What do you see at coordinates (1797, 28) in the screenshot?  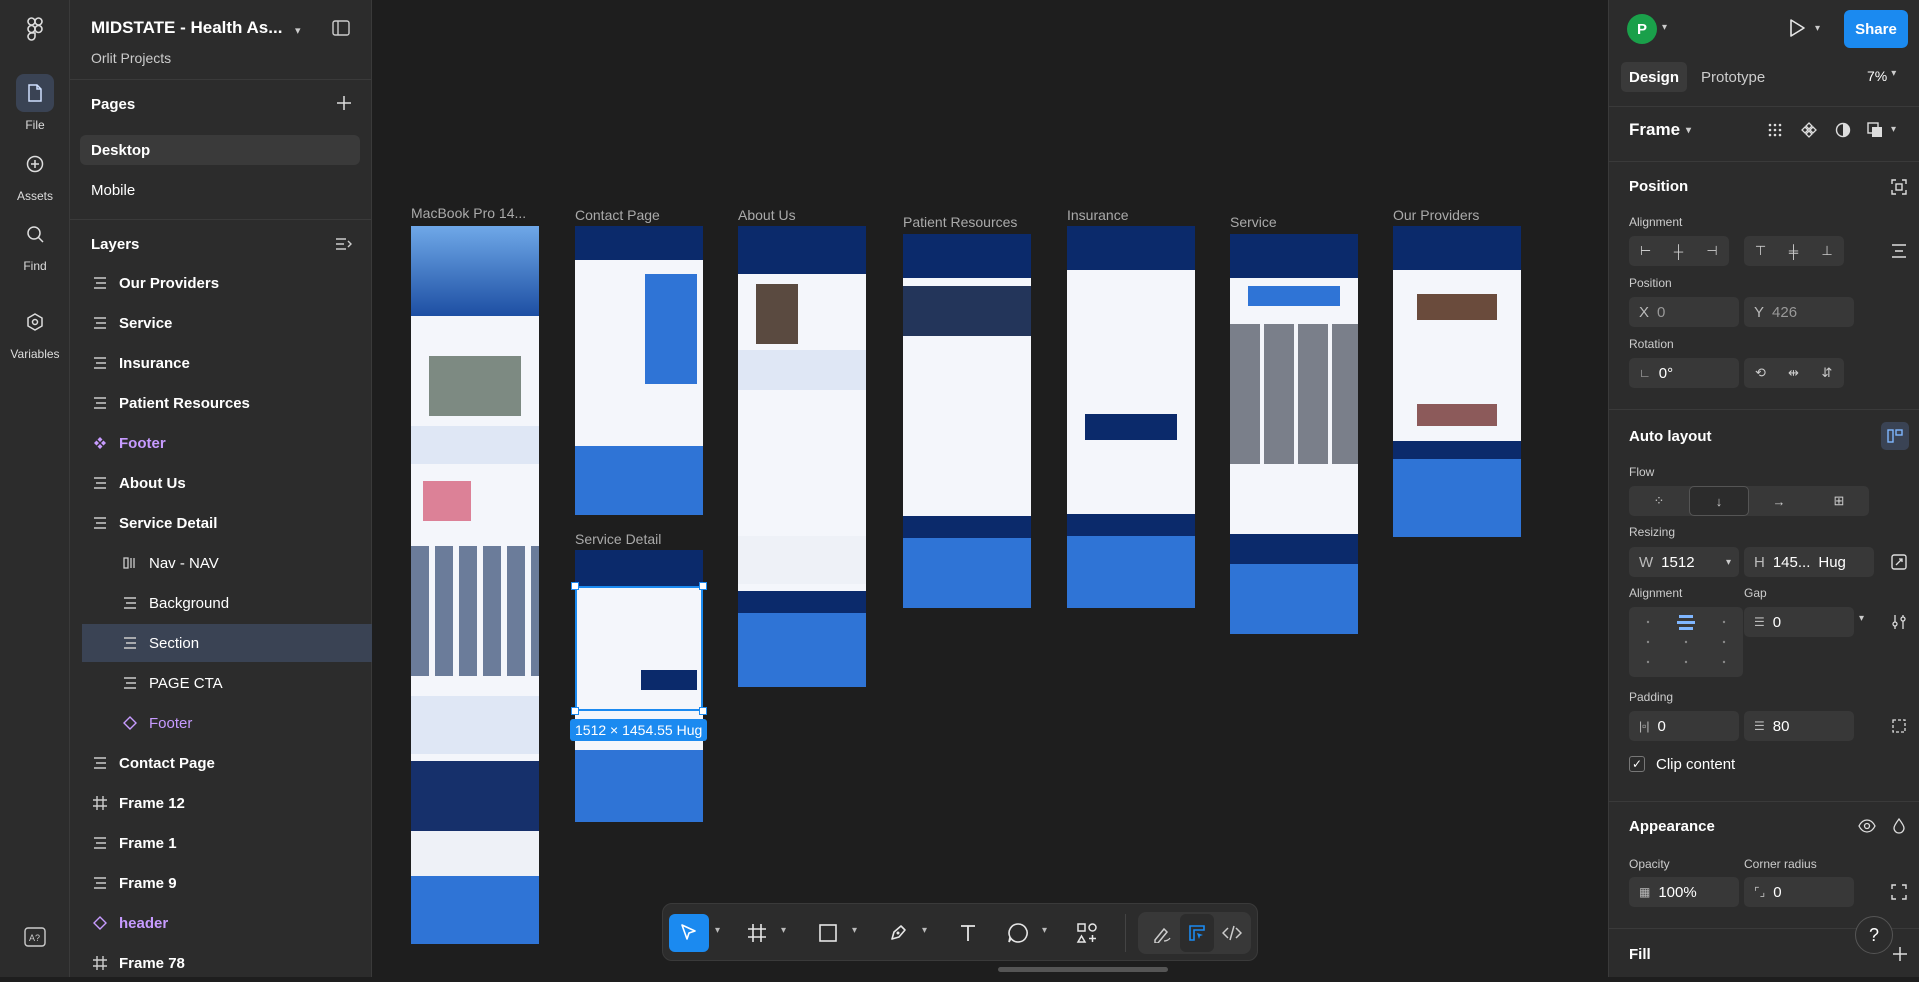 I see `present-button` at bounding box center [1797, 28].